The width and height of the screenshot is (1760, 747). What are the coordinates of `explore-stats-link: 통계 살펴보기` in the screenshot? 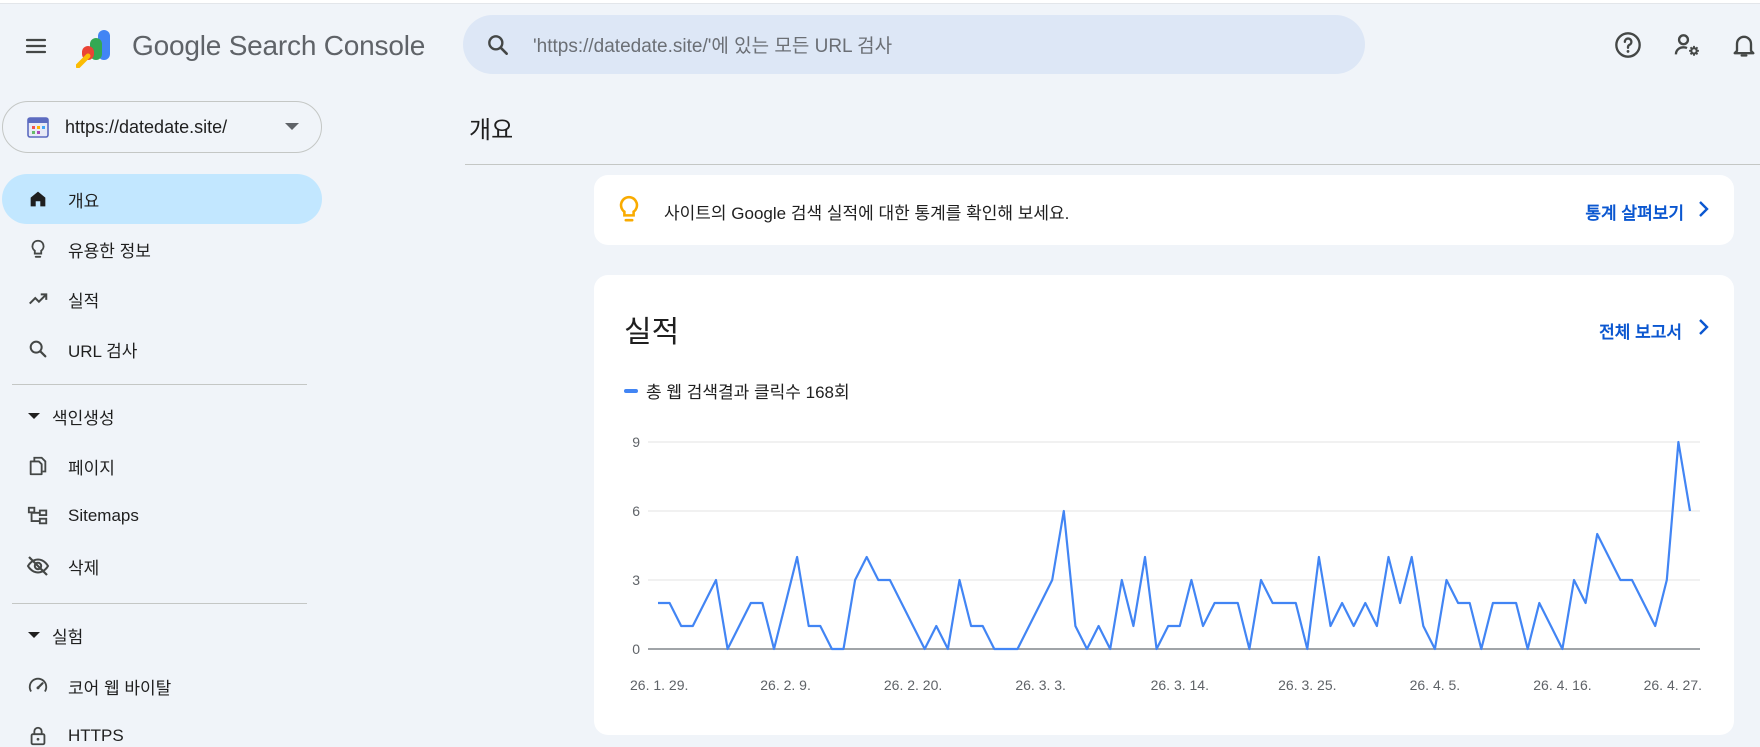 It's located at (1634, 211).